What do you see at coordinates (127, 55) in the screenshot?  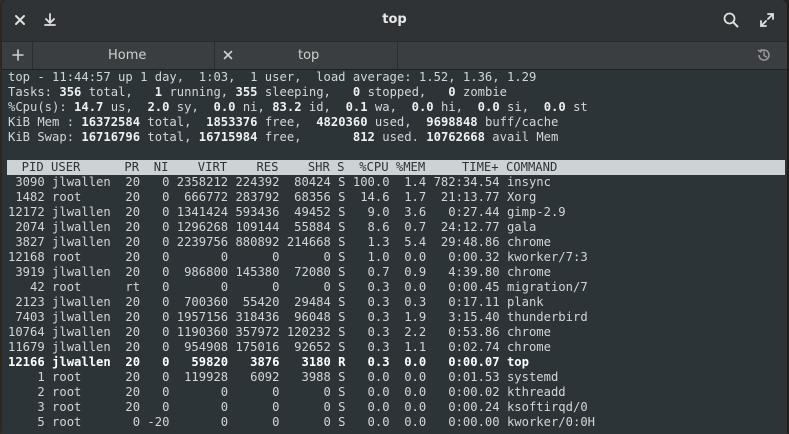 I see `tab-home: Home` at bounding box center [127, 55].